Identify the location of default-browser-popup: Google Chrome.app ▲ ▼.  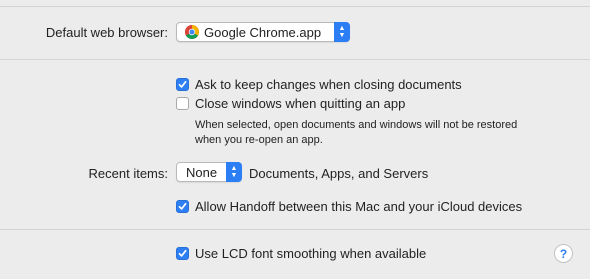
(263, 32).